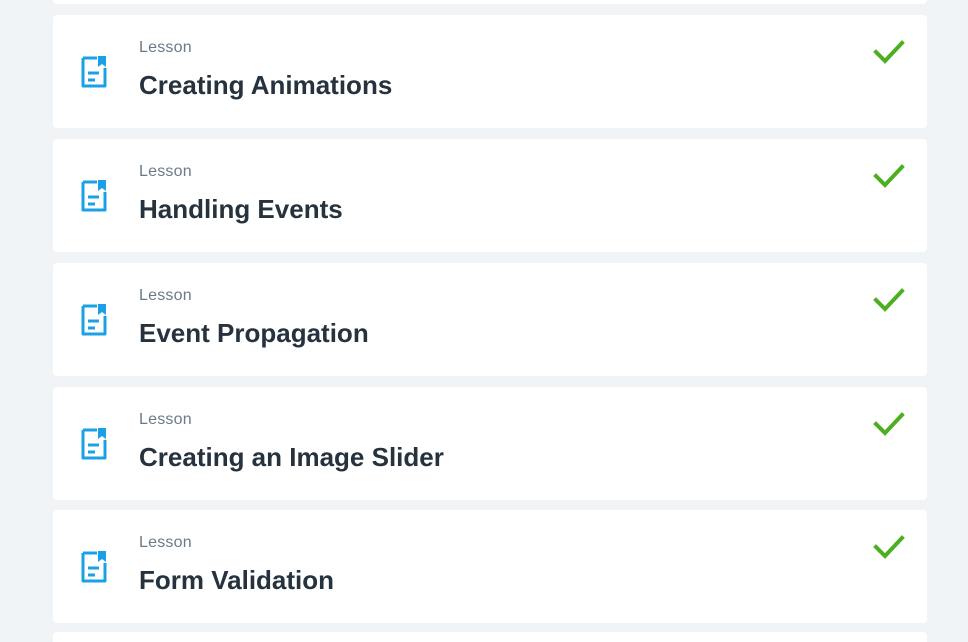 This screenshot has width=968, height=642. I want to click on lesson-title: Form Validation, so click(236, 580).